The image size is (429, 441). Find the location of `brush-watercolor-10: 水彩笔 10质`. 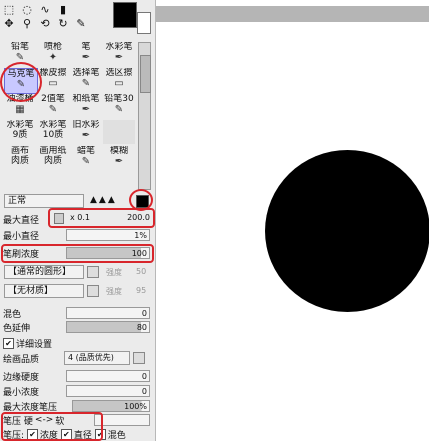

brush-watercolor-10: 水彩笔 10质 is located at coordinates (53, 132).